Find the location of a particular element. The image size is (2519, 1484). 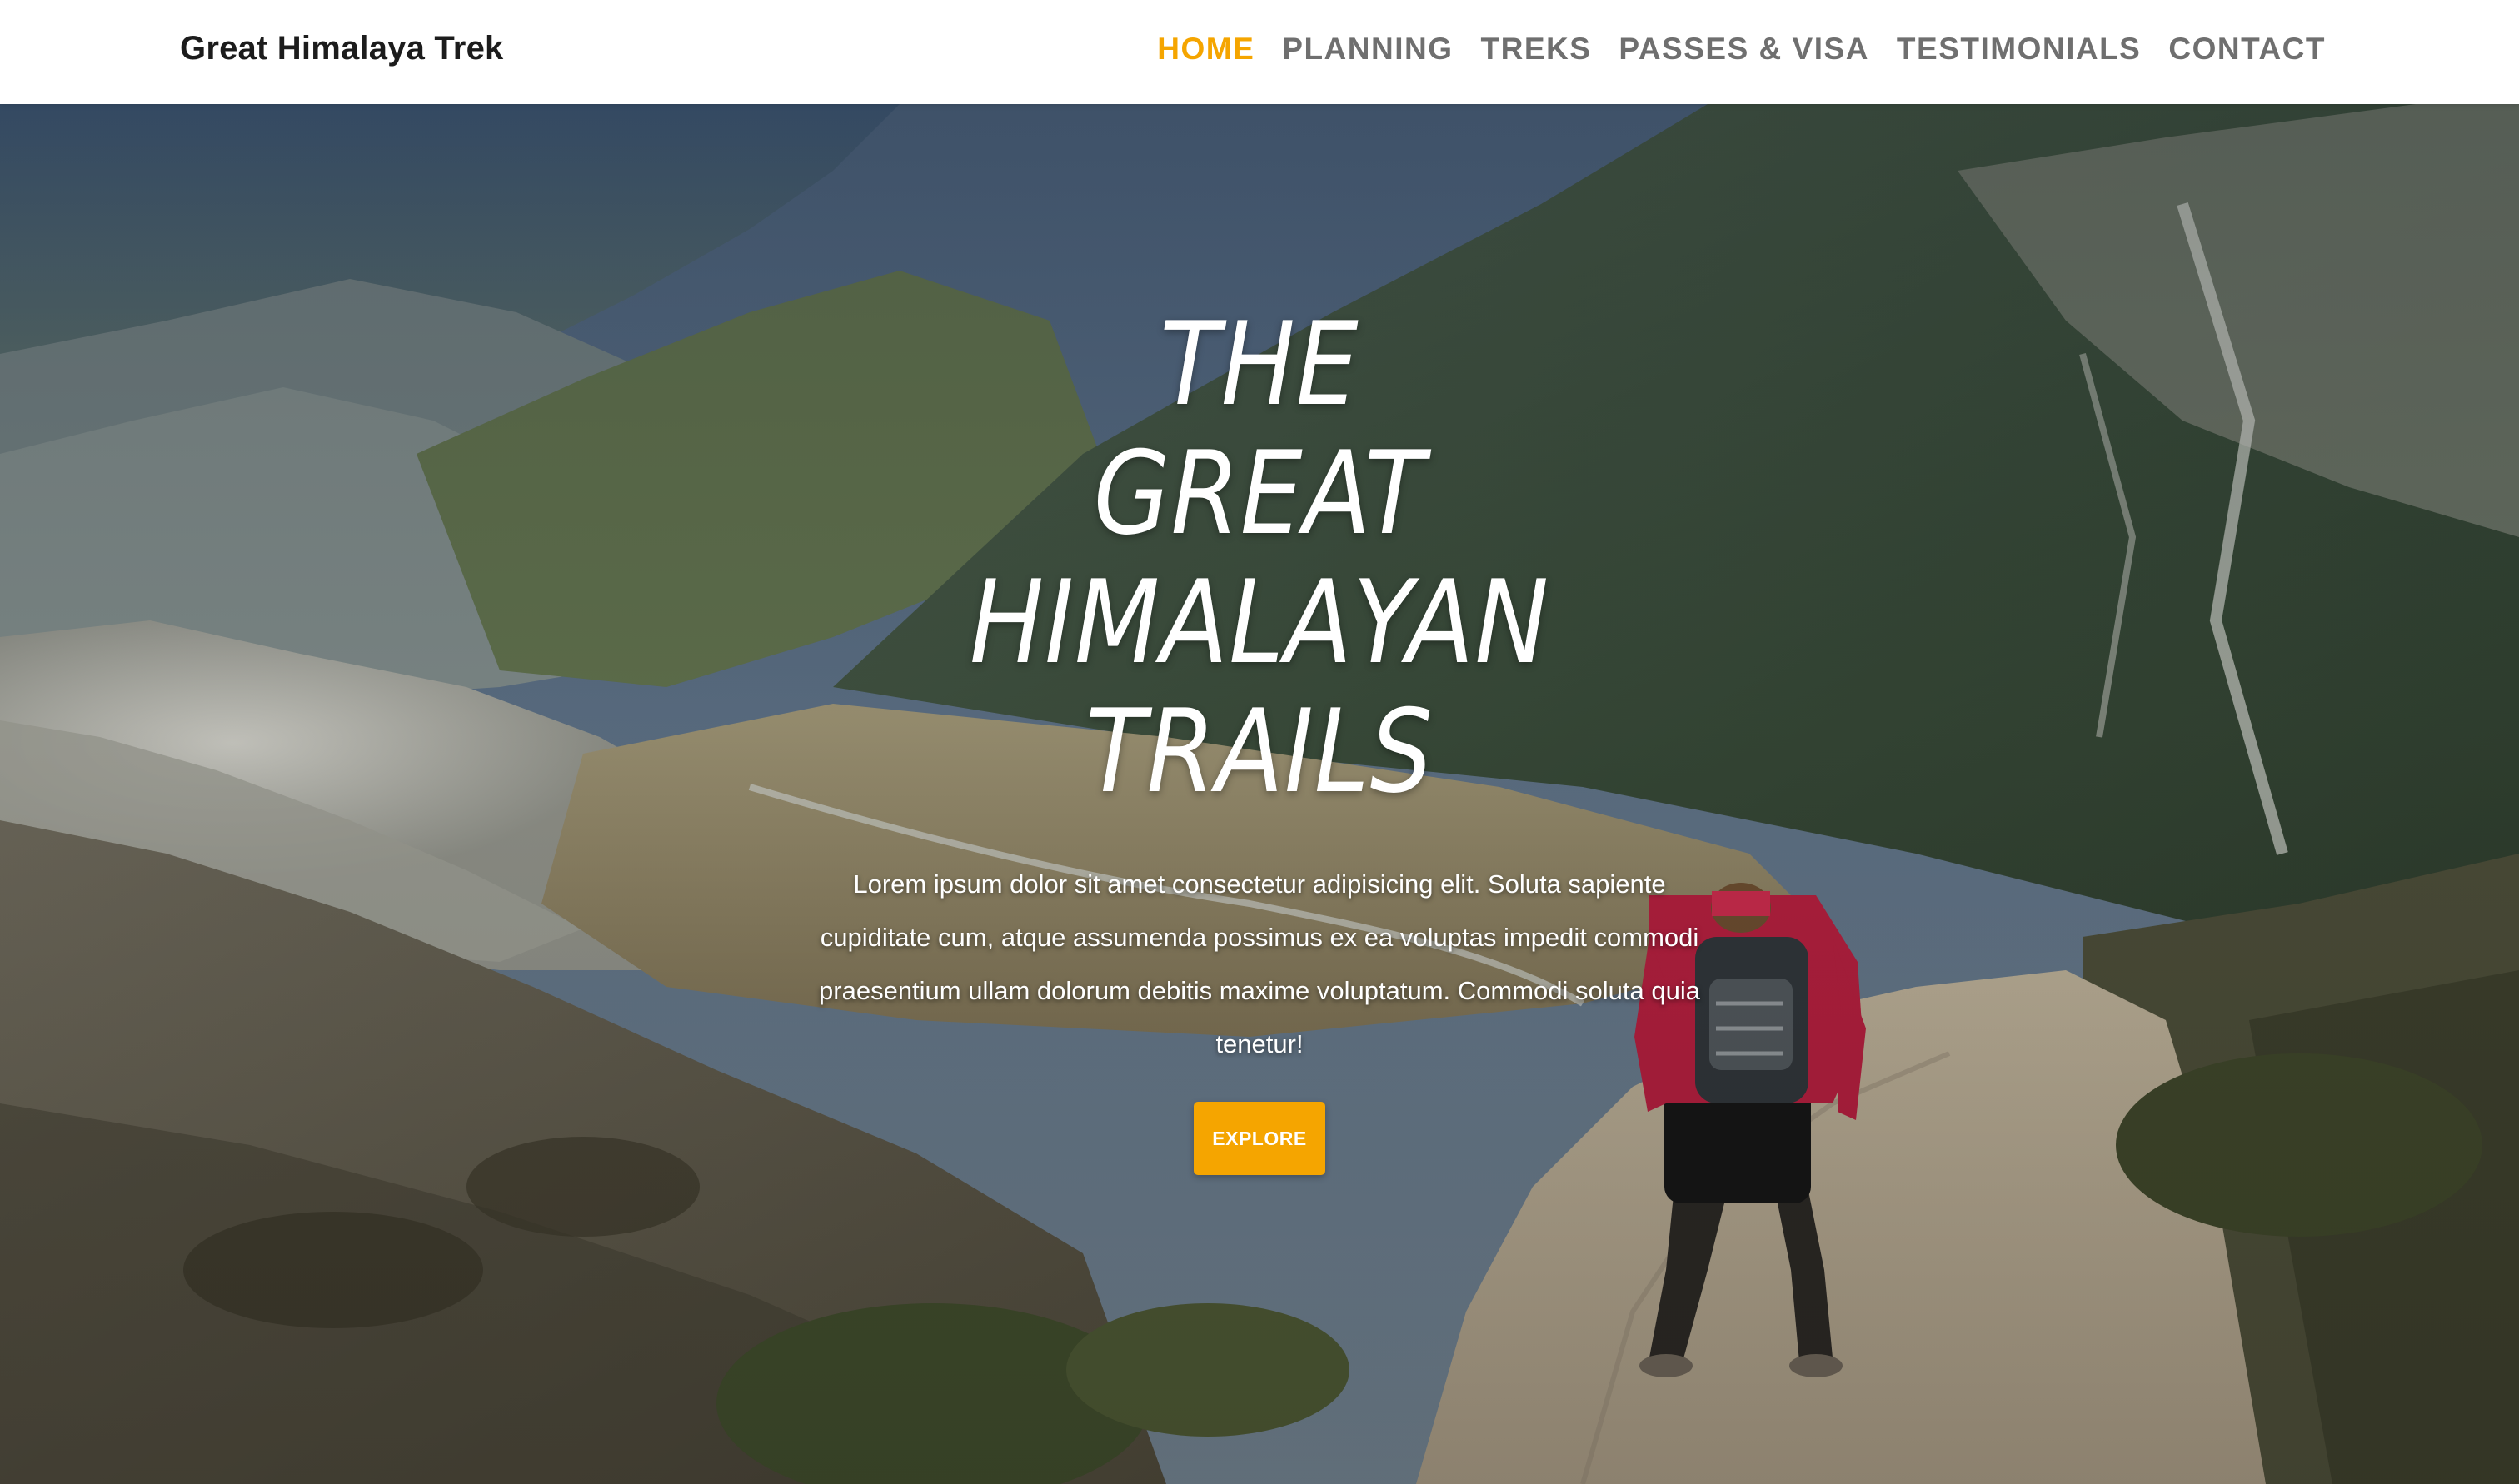

nav-item-home: HOME is located at coordinates (1206, 49).